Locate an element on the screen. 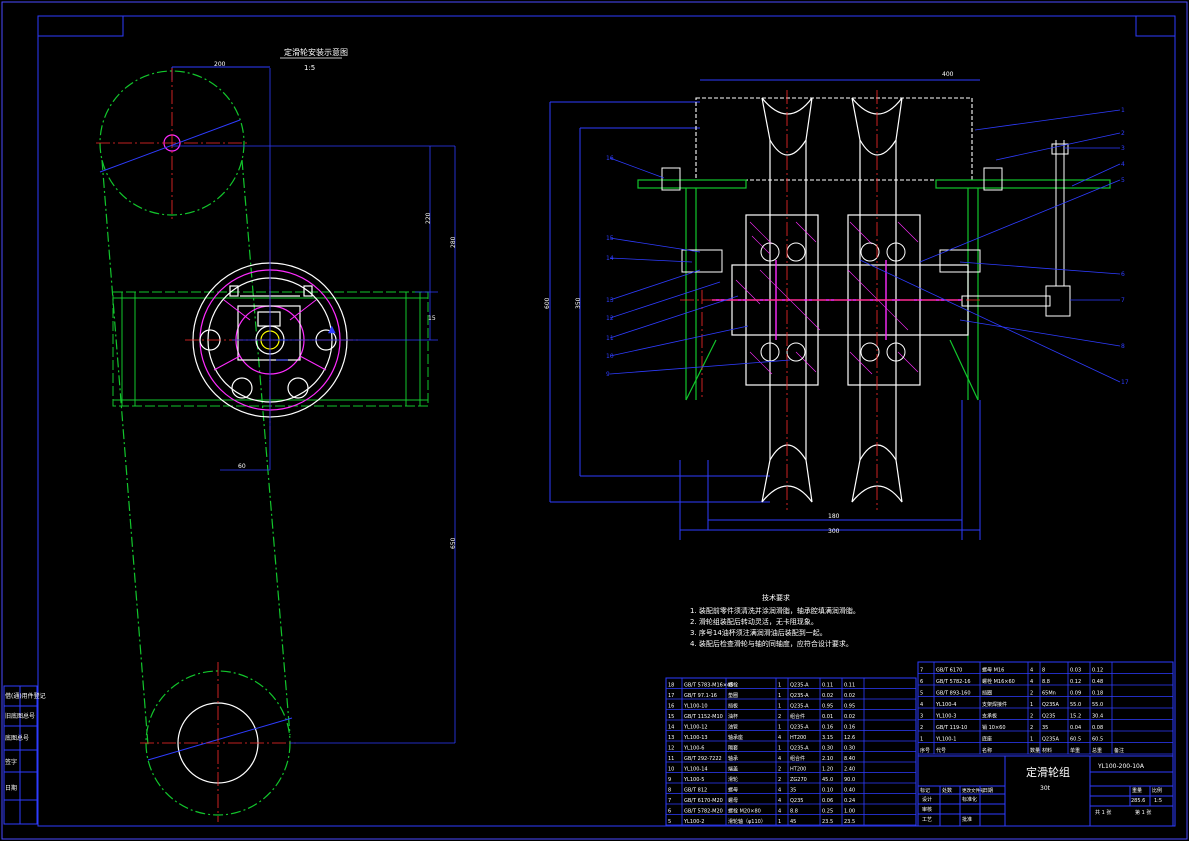 The width and height of the screenshot is (1189, 841). bom-left-cell-no: 9 is located at coordinates (669, 780).